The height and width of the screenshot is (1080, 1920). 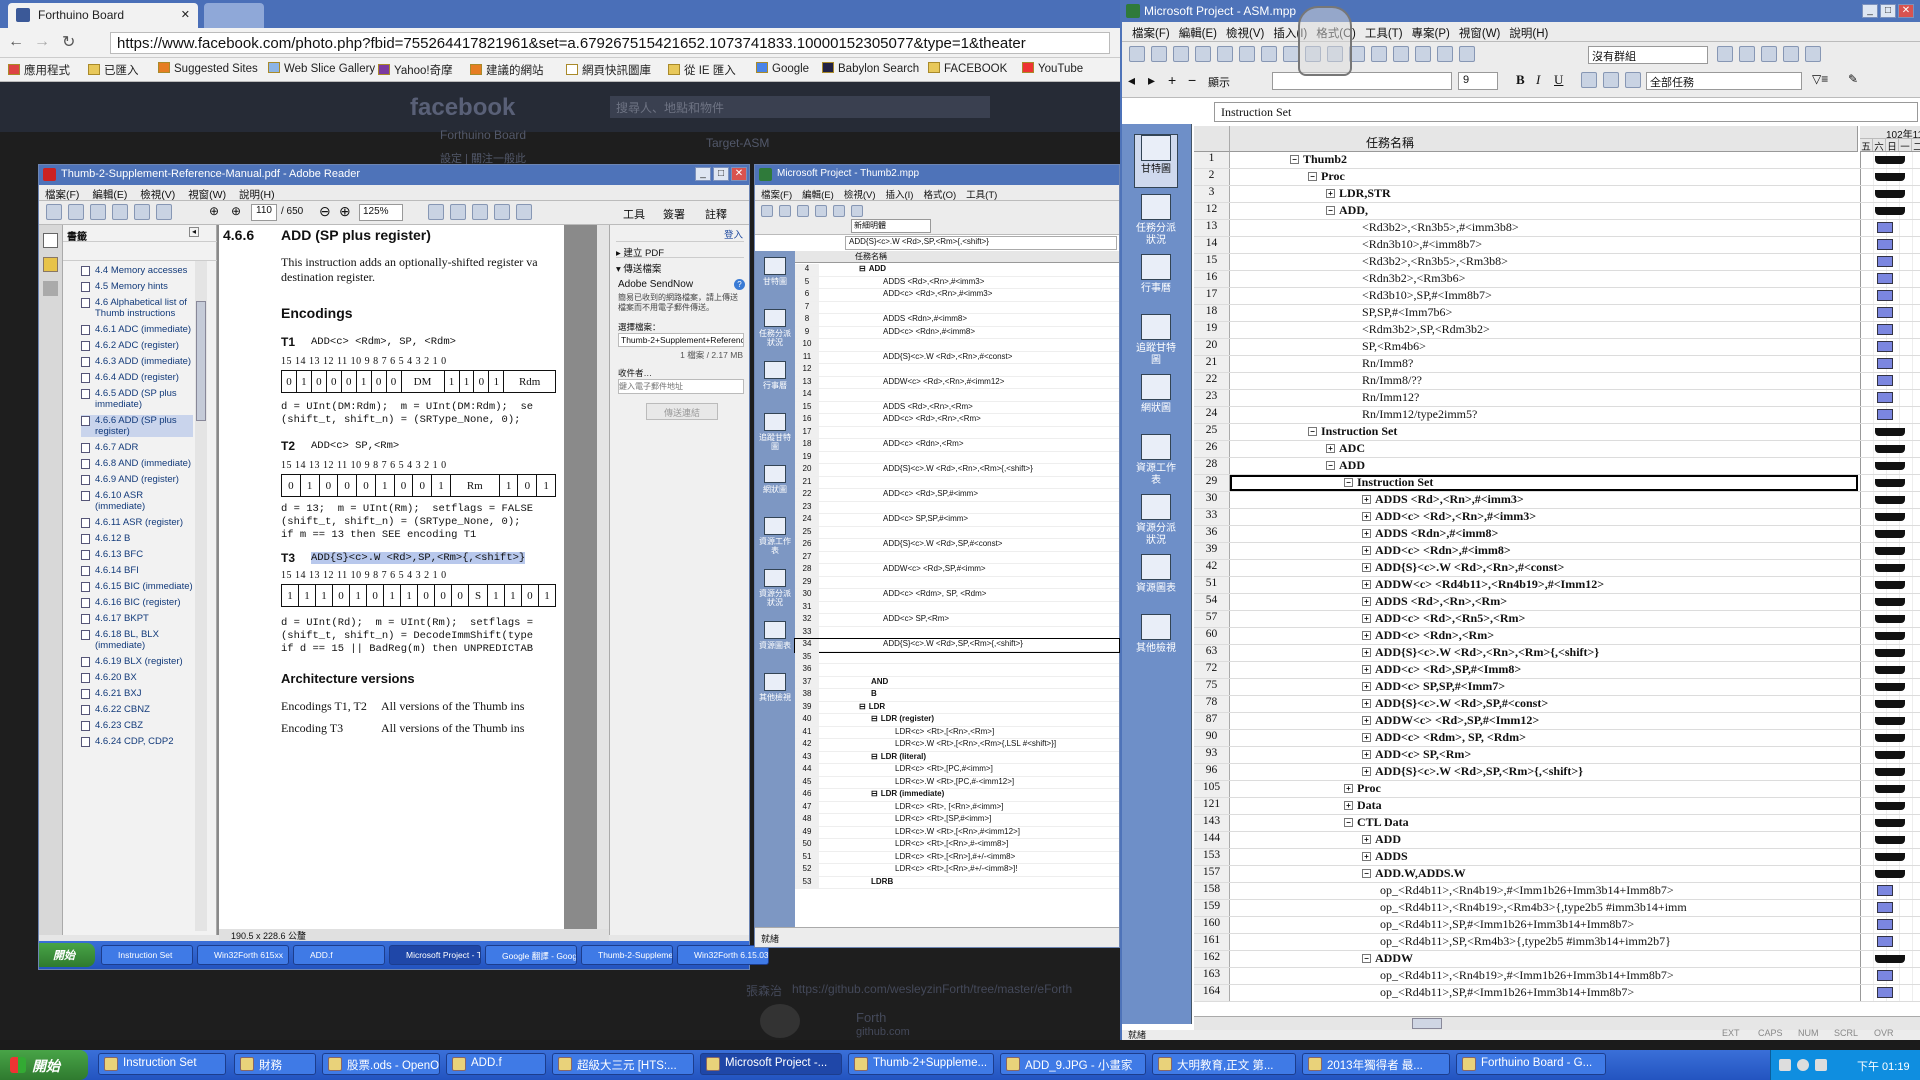 I want to click on small-task-row: 34 ADD{S}<c>.W <Rd>,SP,<Rm>{,<shift>}, so click(x=957, y=645).